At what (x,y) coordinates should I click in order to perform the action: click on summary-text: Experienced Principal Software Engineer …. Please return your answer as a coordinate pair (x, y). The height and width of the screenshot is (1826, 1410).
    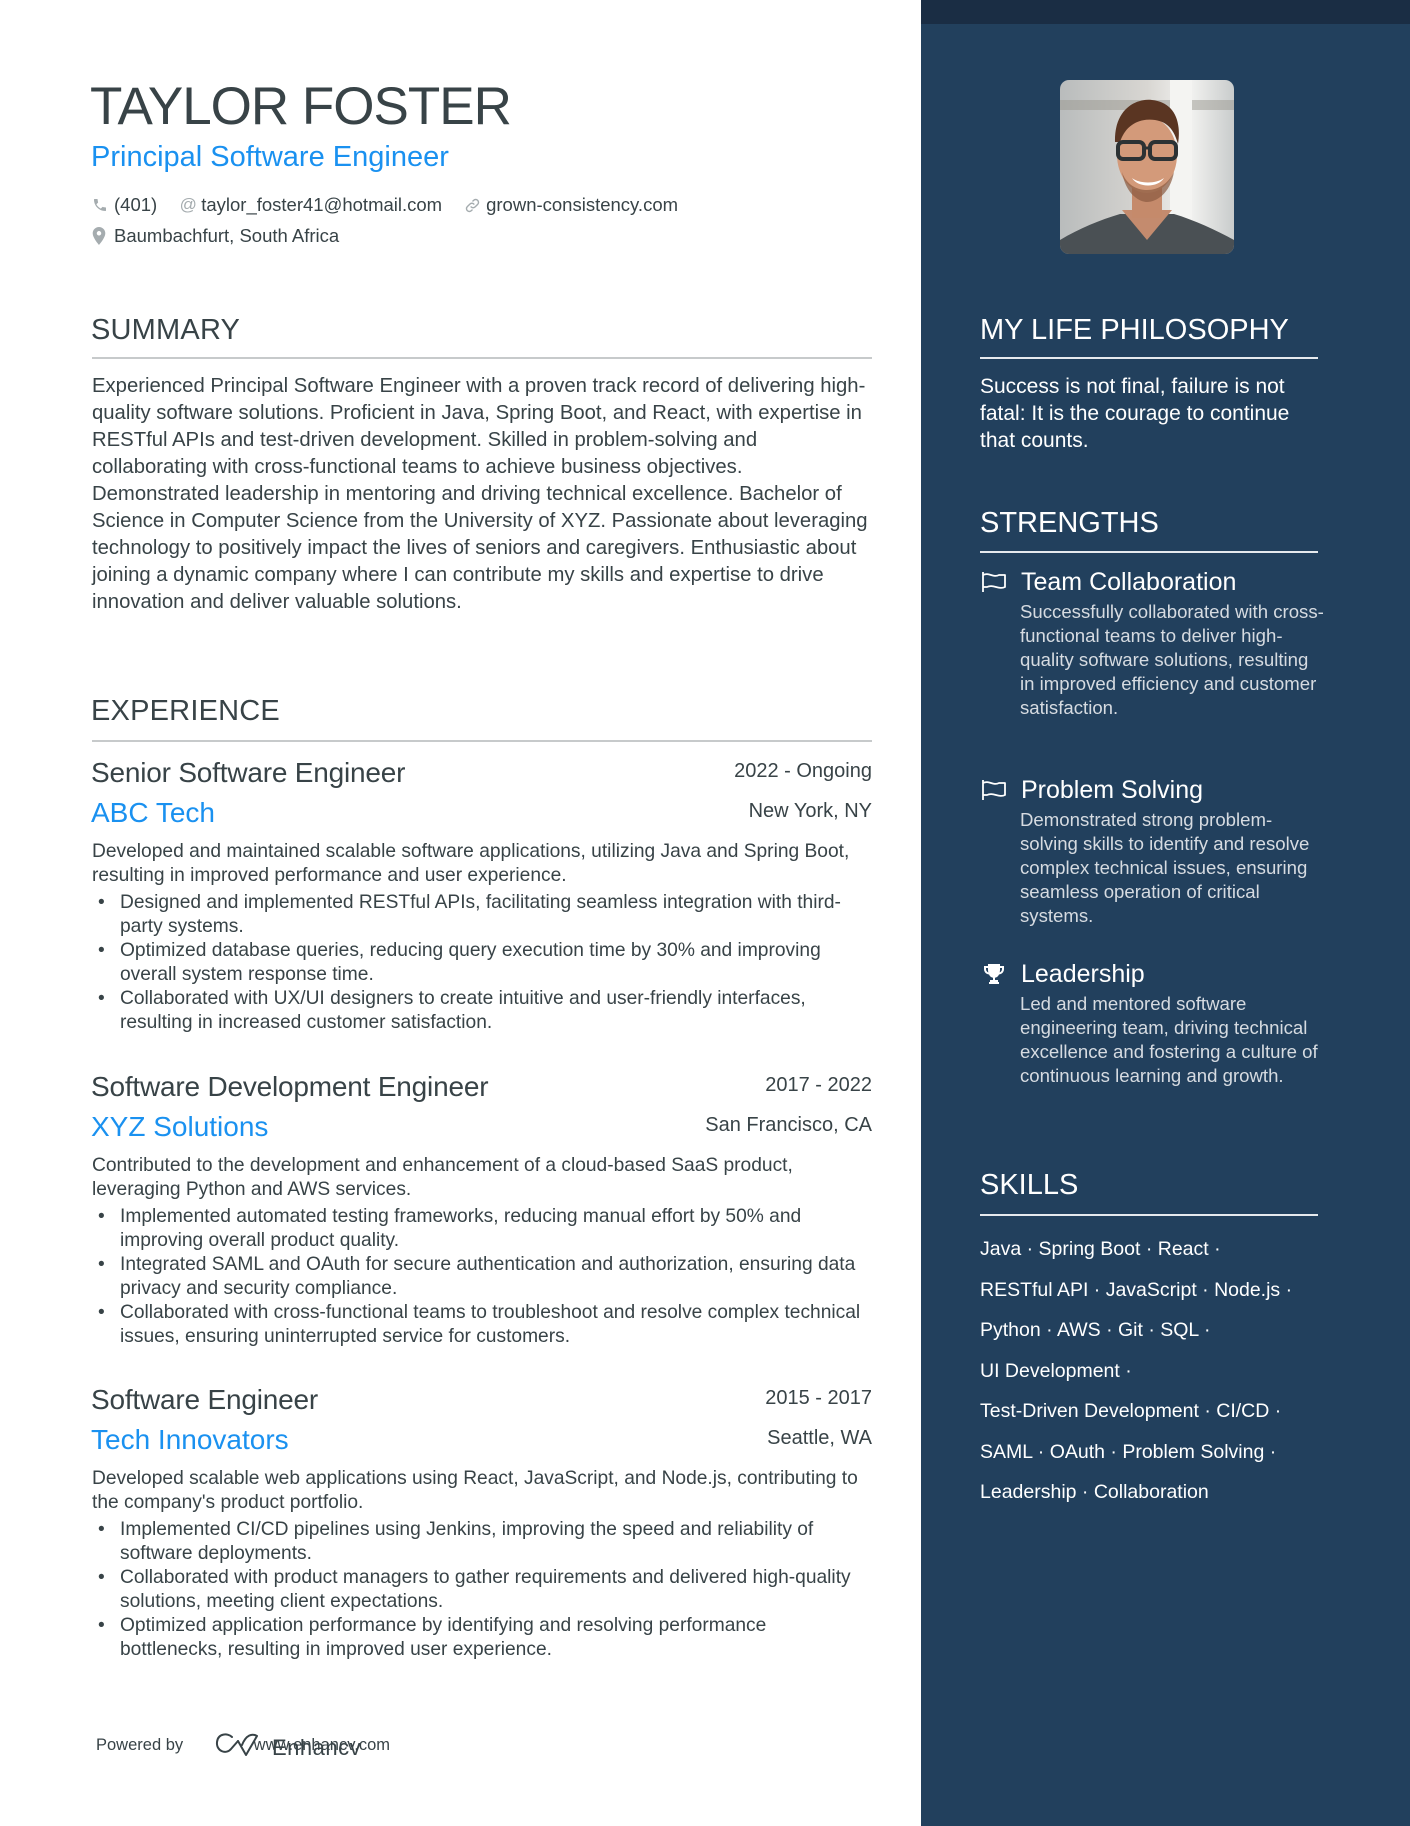
    Looking at the image, I should click on (480, 494).